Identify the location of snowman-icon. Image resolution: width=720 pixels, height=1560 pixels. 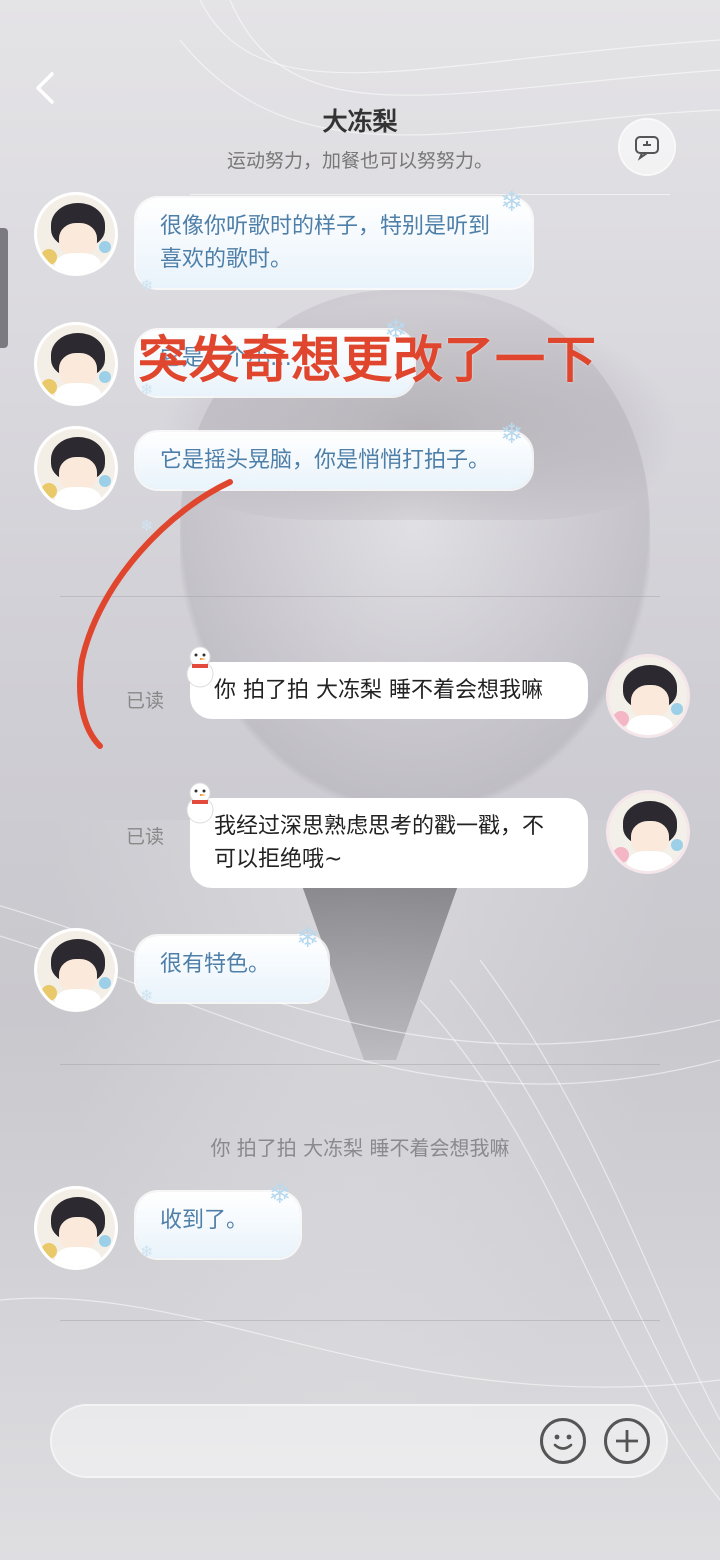
(200, 802).